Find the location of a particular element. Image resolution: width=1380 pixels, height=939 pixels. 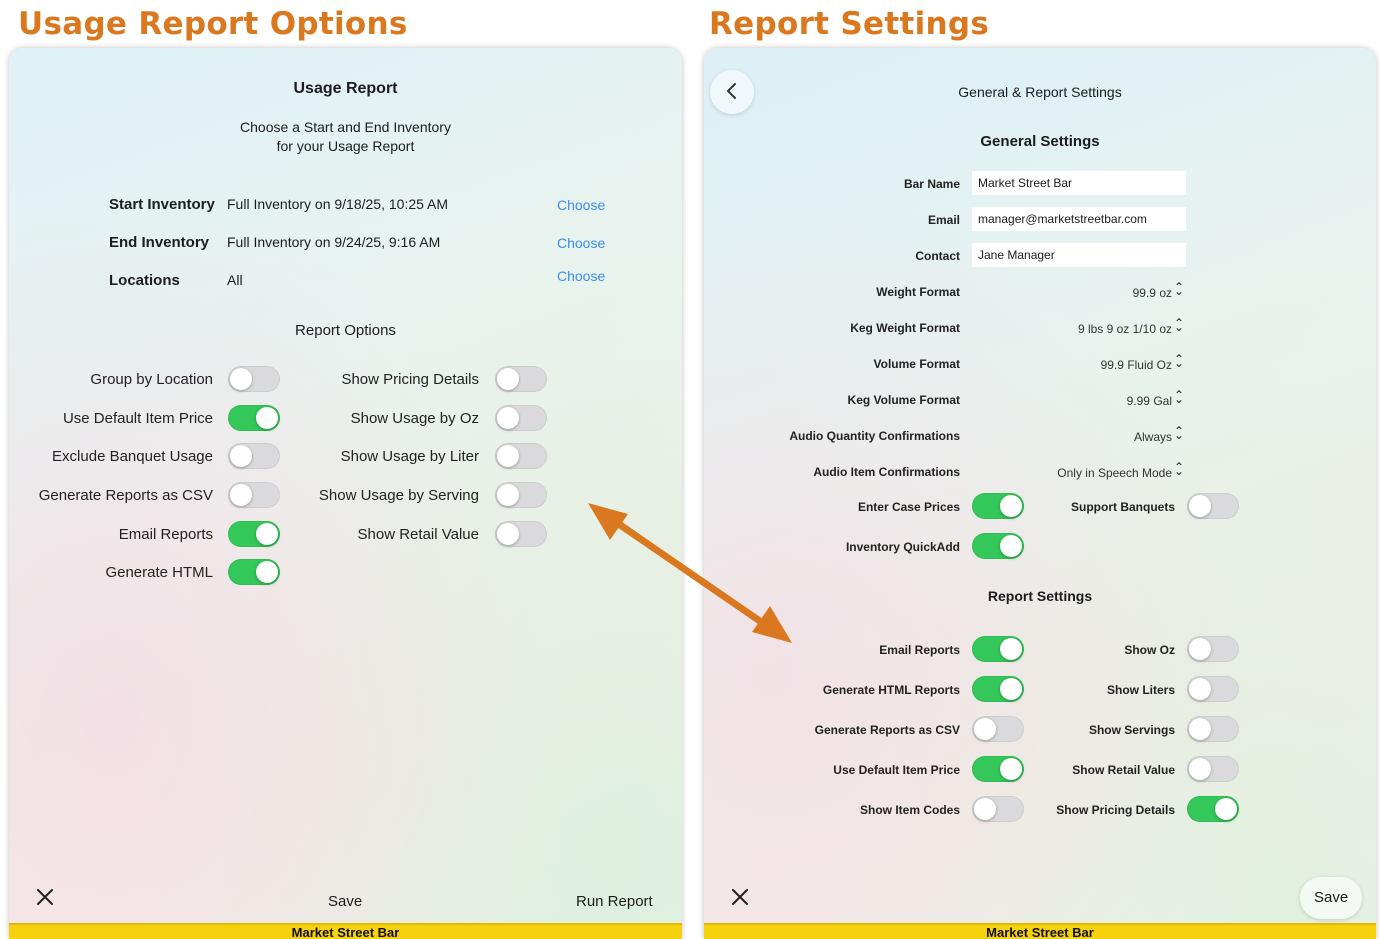

right-heading: Report Settings is located at coordinates (849, 24).